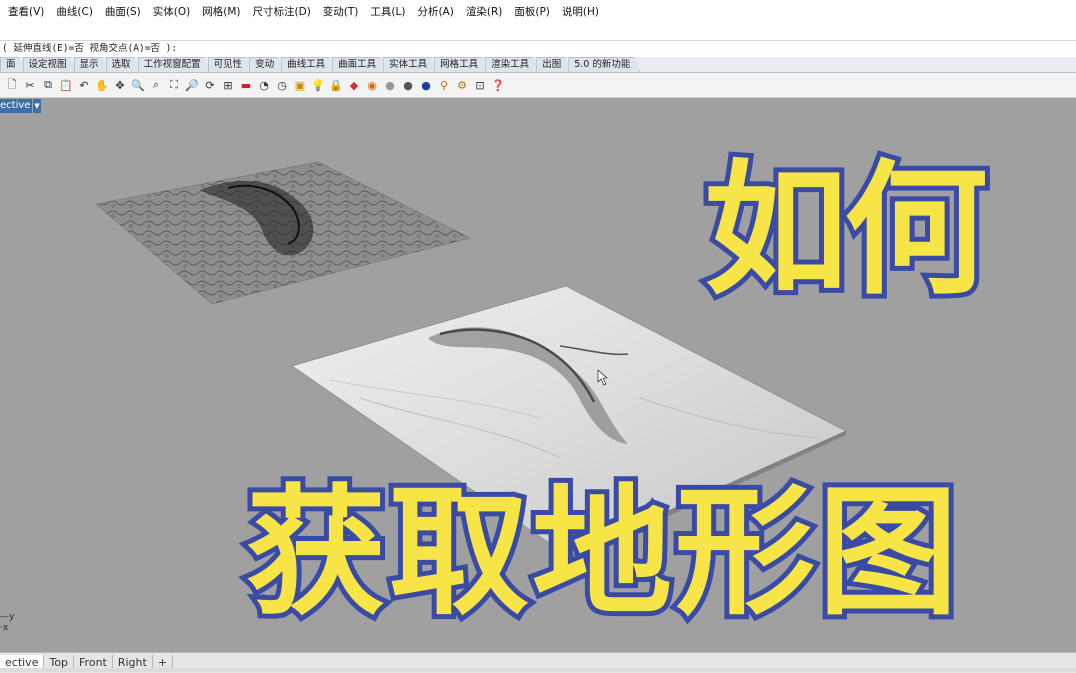 This screenshot has height=673, width=1076. What do you see at coordinates (282, 85) in the screenshot?
I see `clock-icon: ◷` at bounding box center [282, 85].